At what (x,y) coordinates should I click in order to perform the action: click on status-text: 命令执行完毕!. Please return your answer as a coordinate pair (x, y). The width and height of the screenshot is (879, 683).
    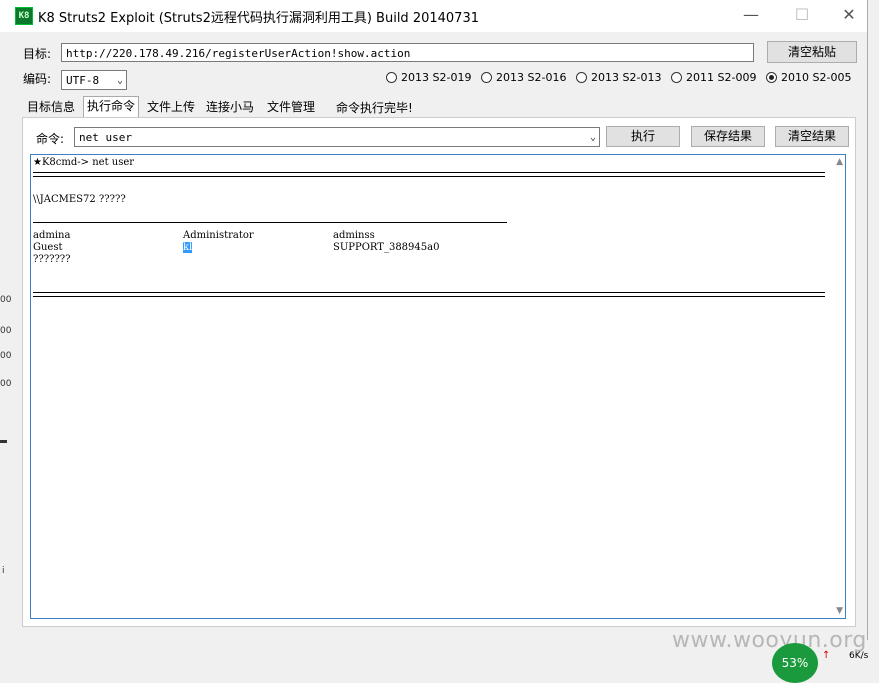
    Looking at the image, I should click on (374, 108).